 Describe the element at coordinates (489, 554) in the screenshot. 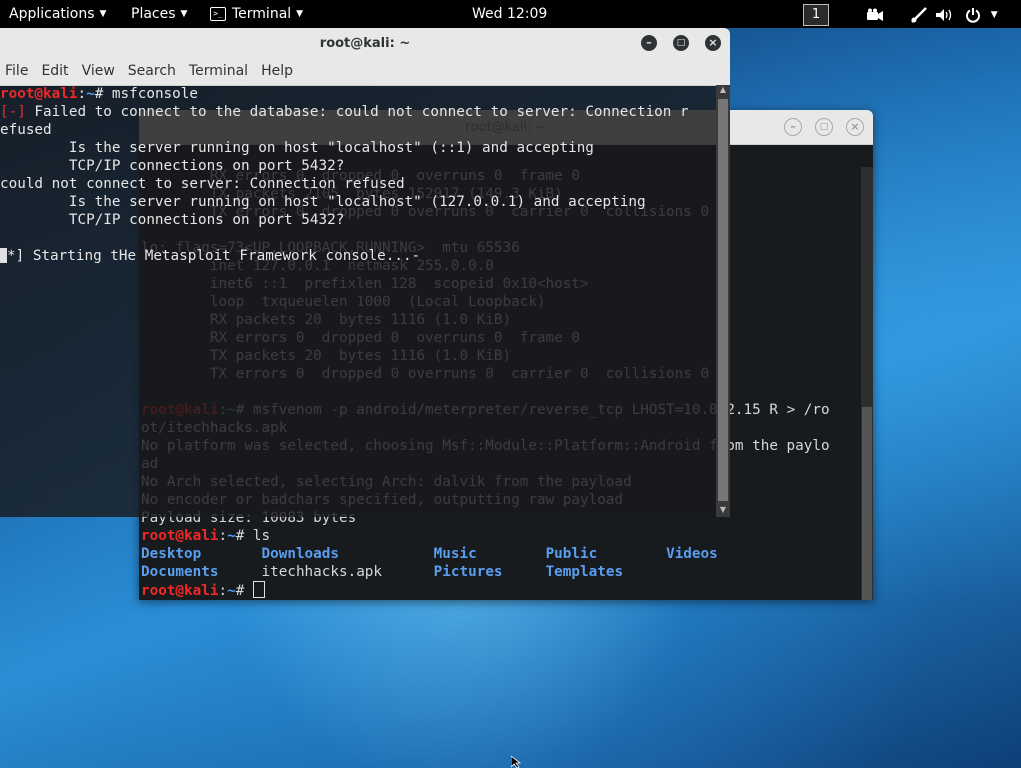

I see `directory-entry: Music` at that location.